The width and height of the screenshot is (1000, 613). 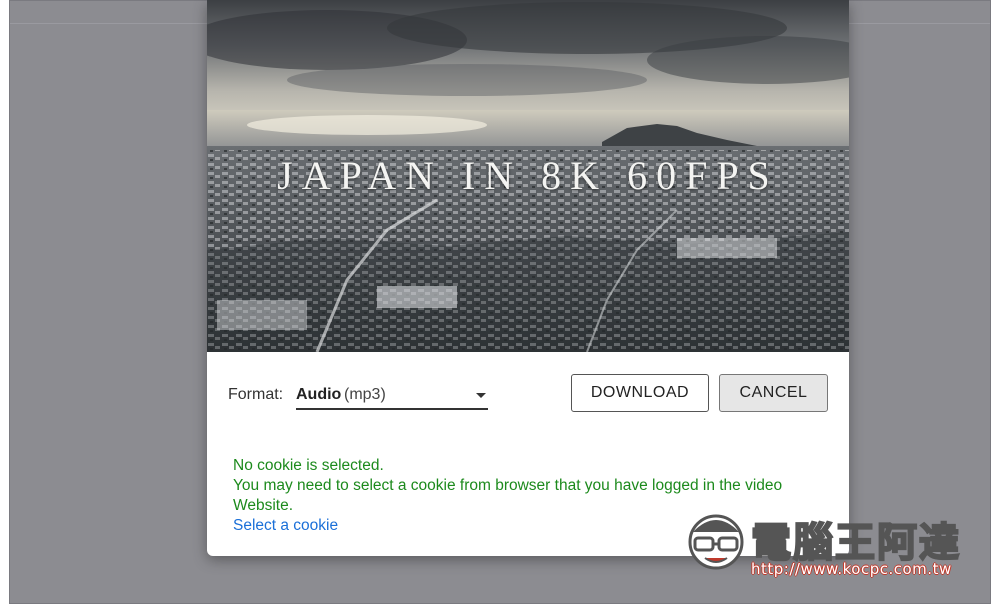 I want to click on cancel-button: CANCEL, so click(x=773, y=393).